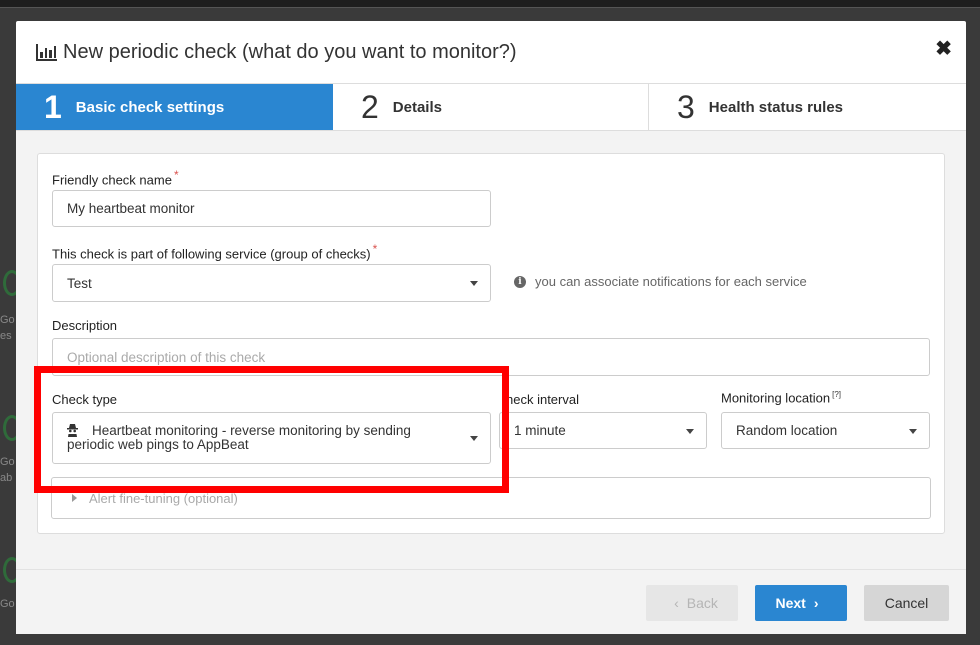 This screenshot has width=980, height=645. What do you see at coordinates (131, 208) in the screenshot?
I see `friendly-name-value: My heartbeat monitor` at bounding box center [131, 208].